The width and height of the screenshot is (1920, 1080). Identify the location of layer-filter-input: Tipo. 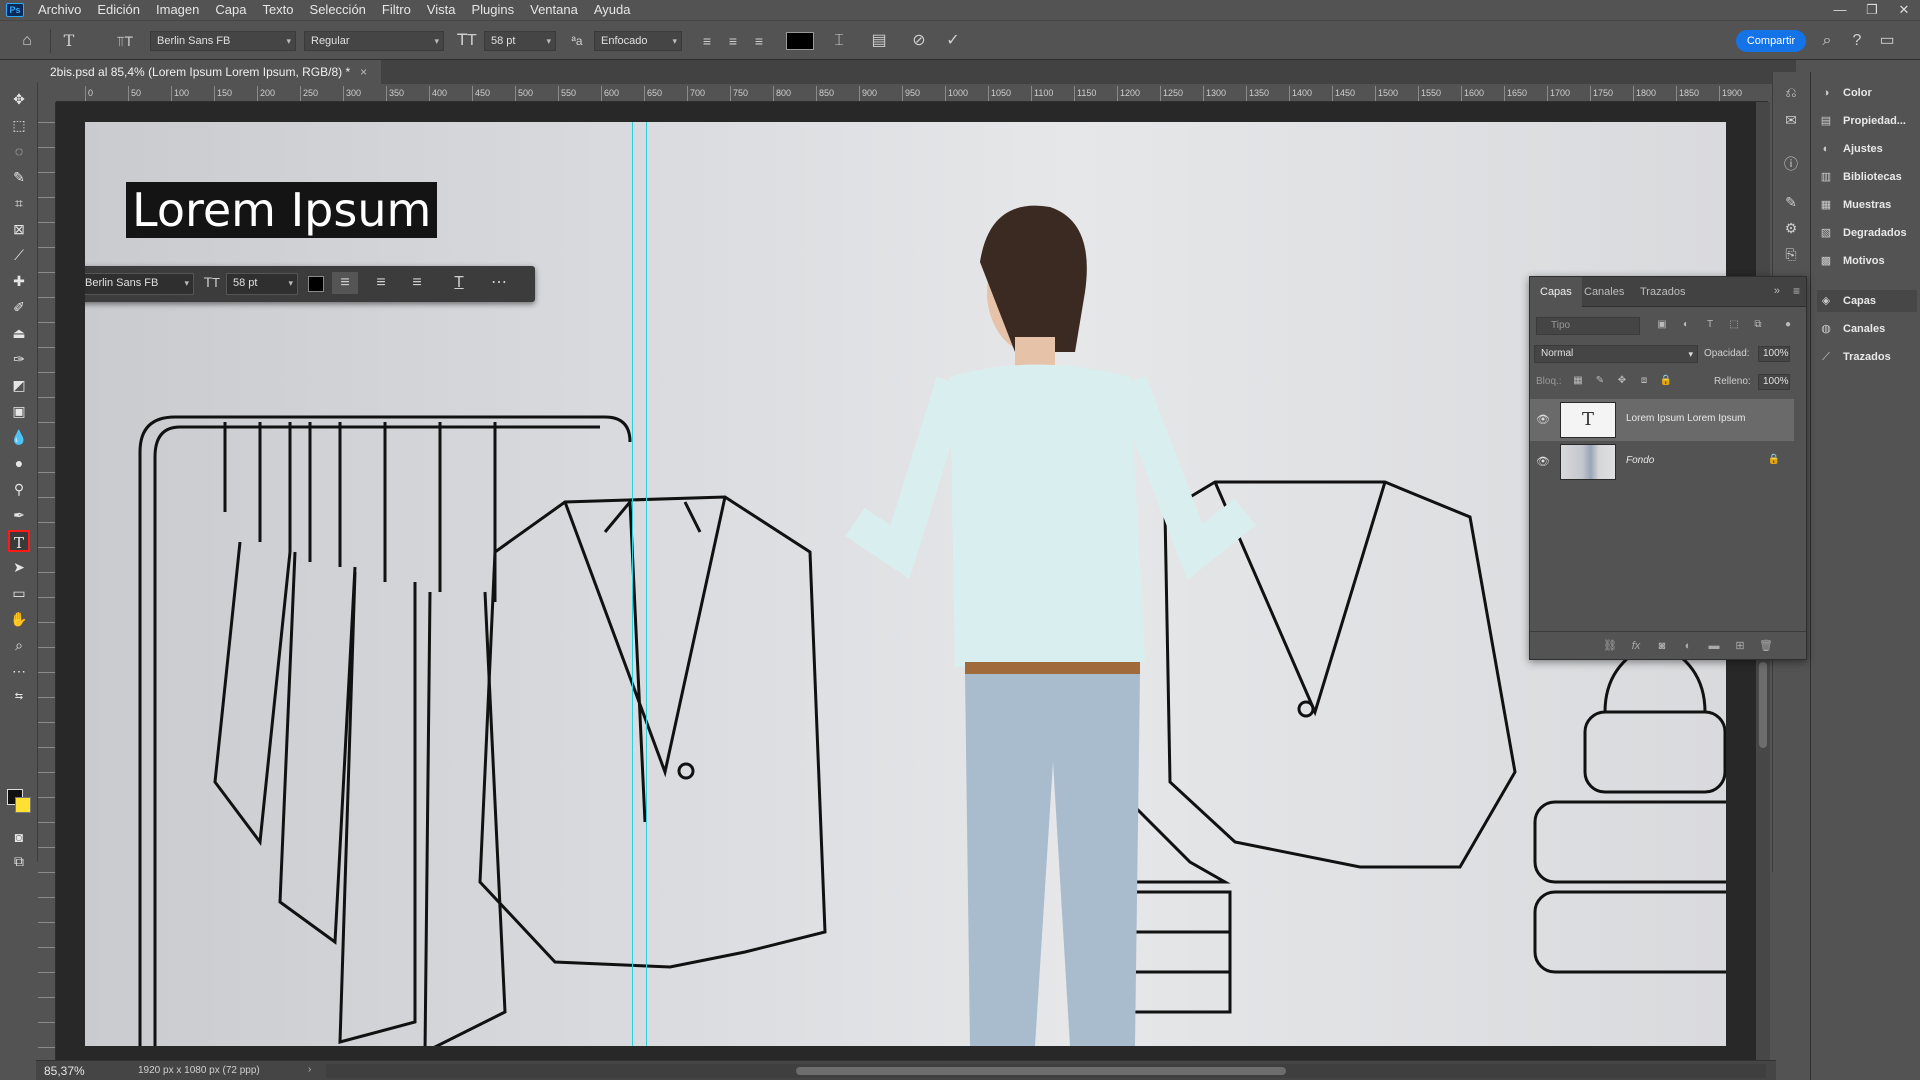
(1588, 326).